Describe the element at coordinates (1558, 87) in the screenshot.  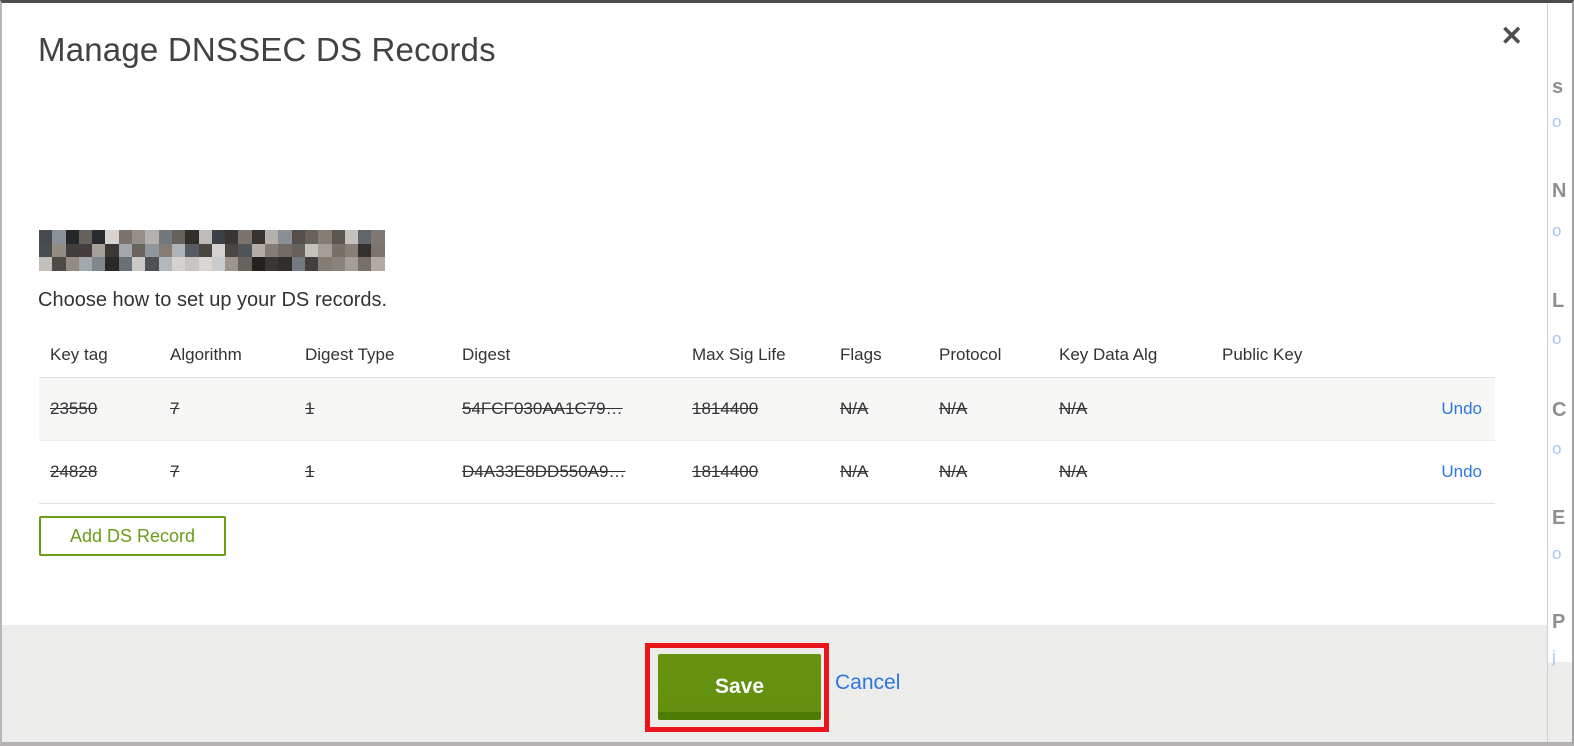
I see `background-text-fragment: s` at that location.